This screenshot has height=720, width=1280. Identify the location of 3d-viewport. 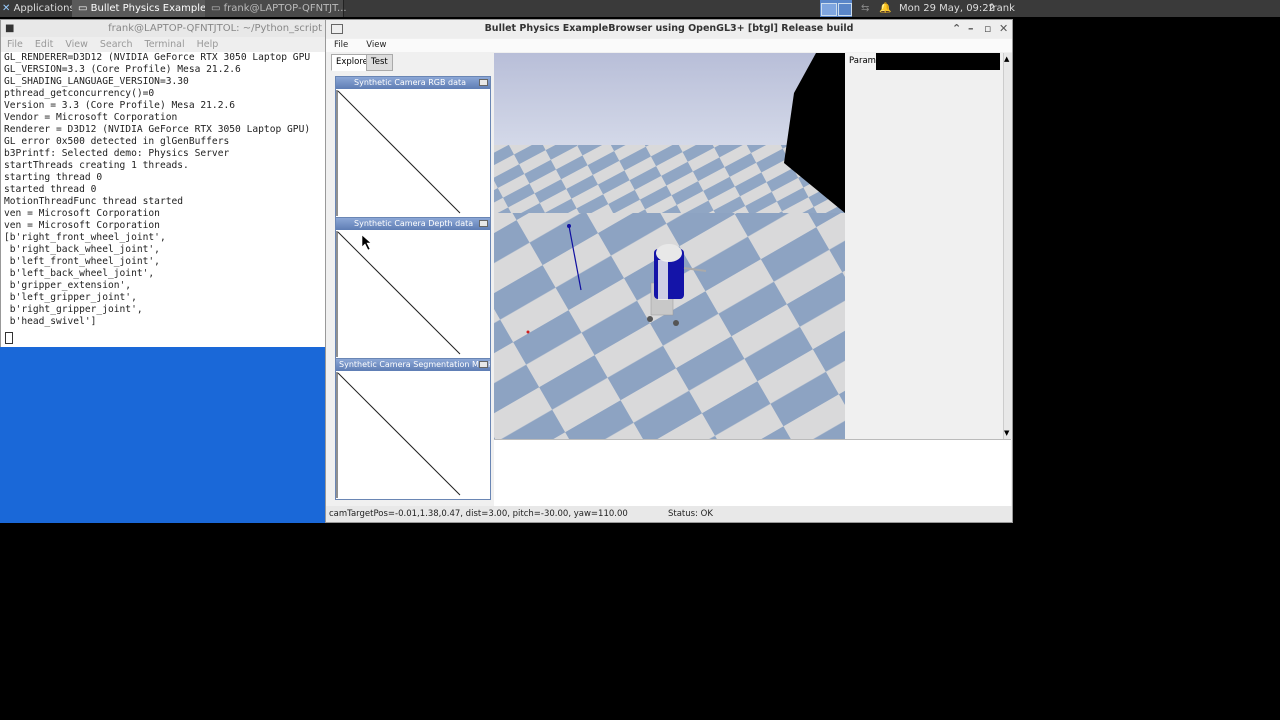
(669, 246).